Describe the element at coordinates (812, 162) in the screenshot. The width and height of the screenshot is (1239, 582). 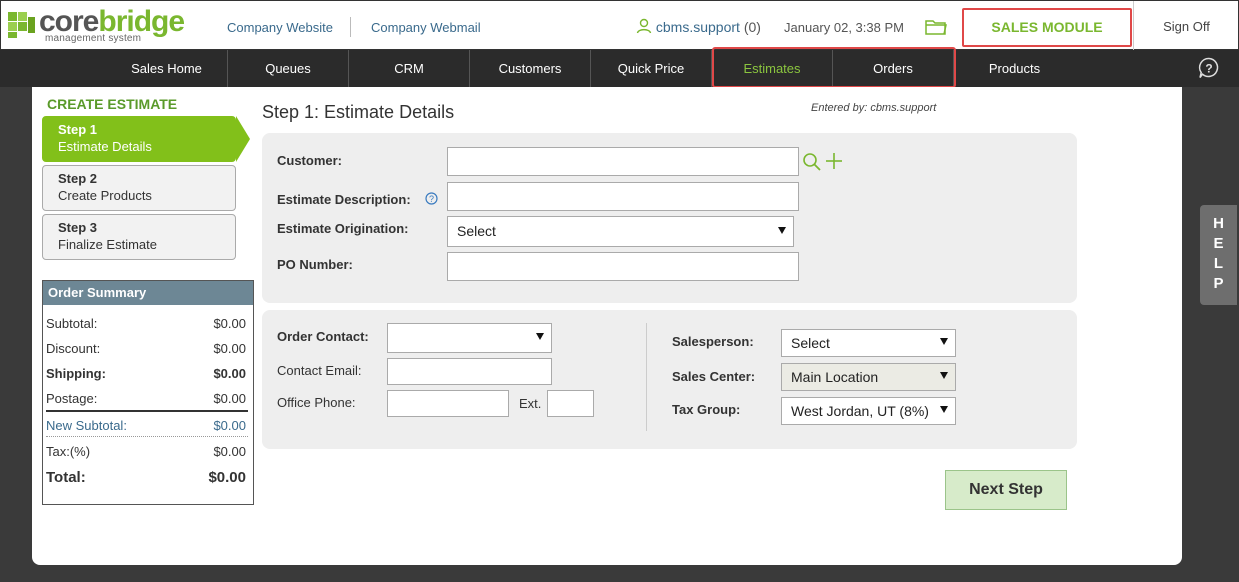
I see `search-icon` at that location.